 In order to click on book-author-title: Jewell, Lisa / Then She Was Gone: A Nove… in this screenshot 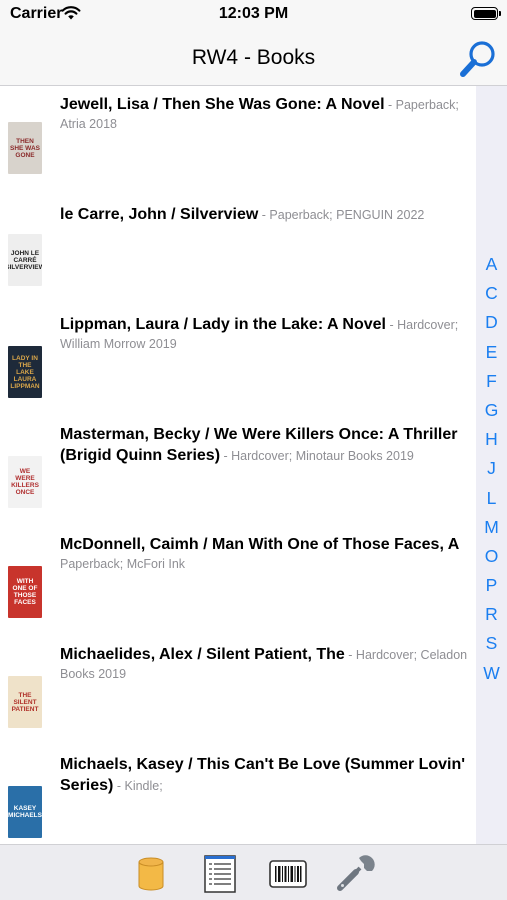, I will do `click(222, 104)`.